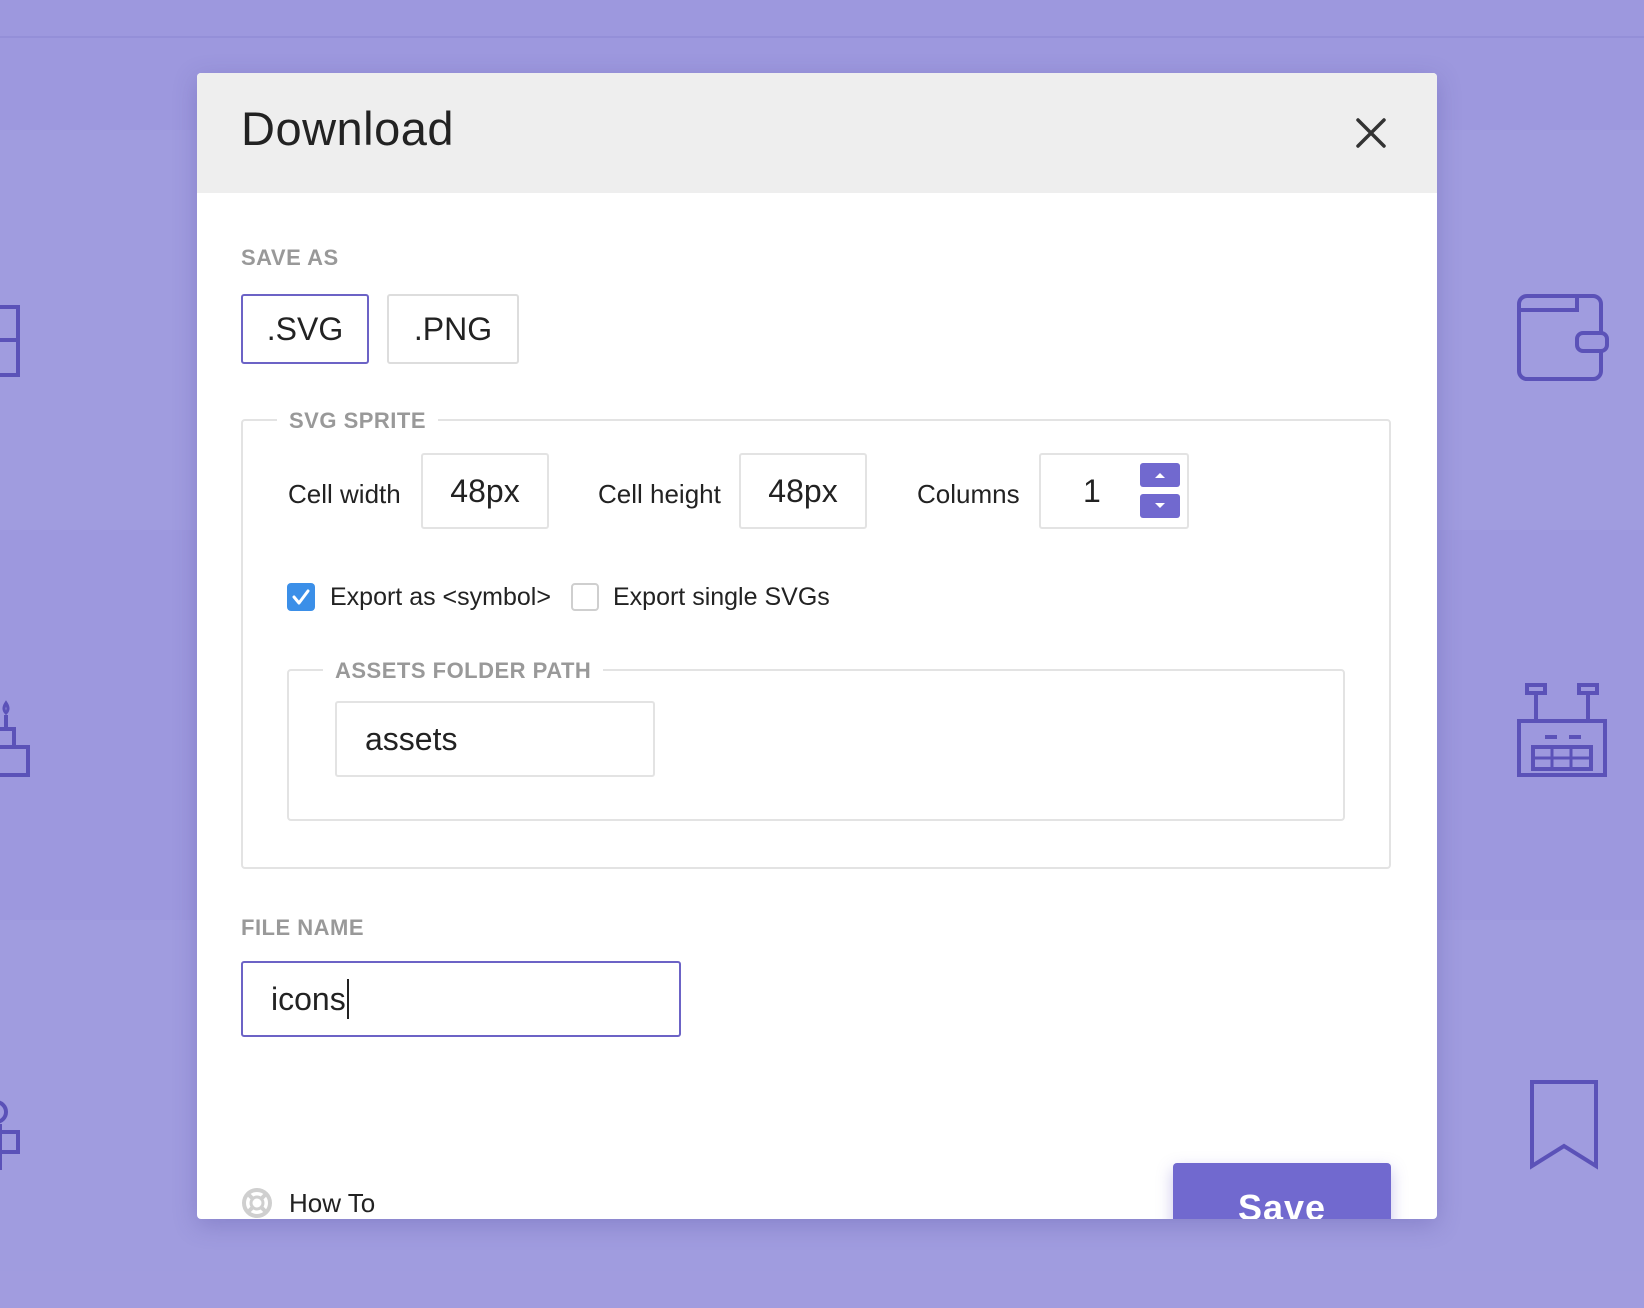 This screenshot has width=1644, height=1308. What do you see at coordinates (585, 597) in the screenshot?
I see `export-single-checkbox` at bounding box center [585, 597].